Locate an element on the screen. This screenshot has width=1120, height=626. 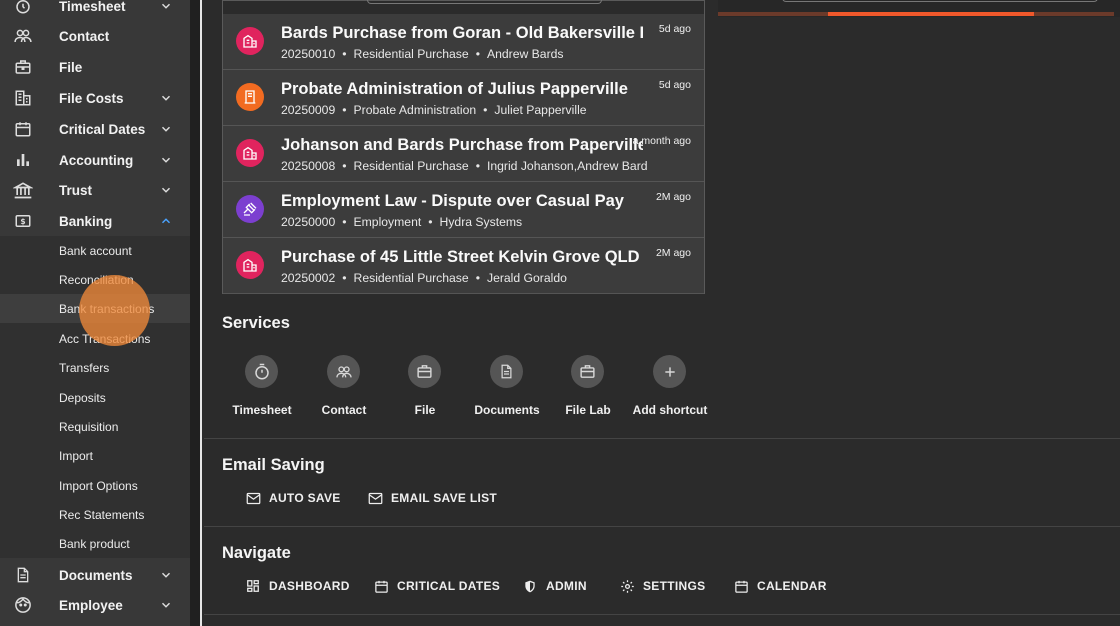
submenu-item-label: Import Options is located at coordinates (98, 485).